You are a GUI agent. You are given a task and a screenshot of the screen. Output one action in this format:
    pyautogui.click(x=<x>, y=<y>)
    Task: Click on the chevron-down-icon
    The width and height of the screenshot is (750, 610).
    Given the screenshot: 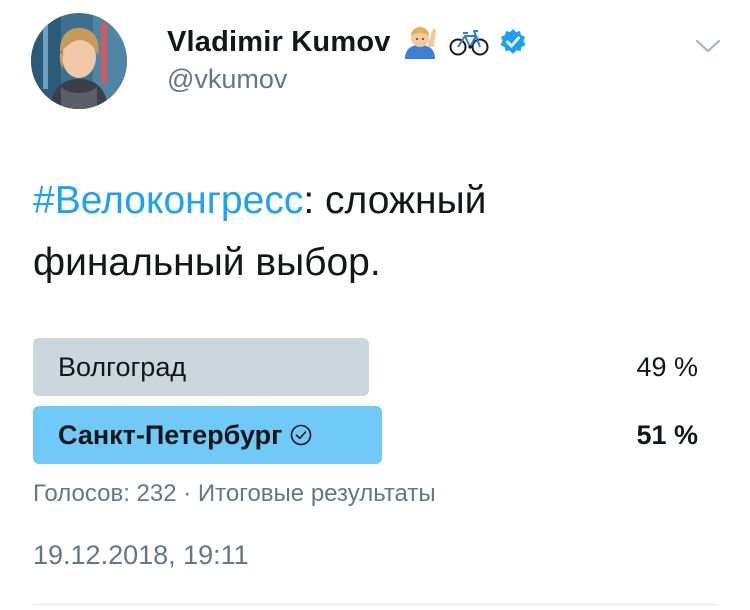 What is the action you would take?
    pyautogui.click(x=708, y=46)
    